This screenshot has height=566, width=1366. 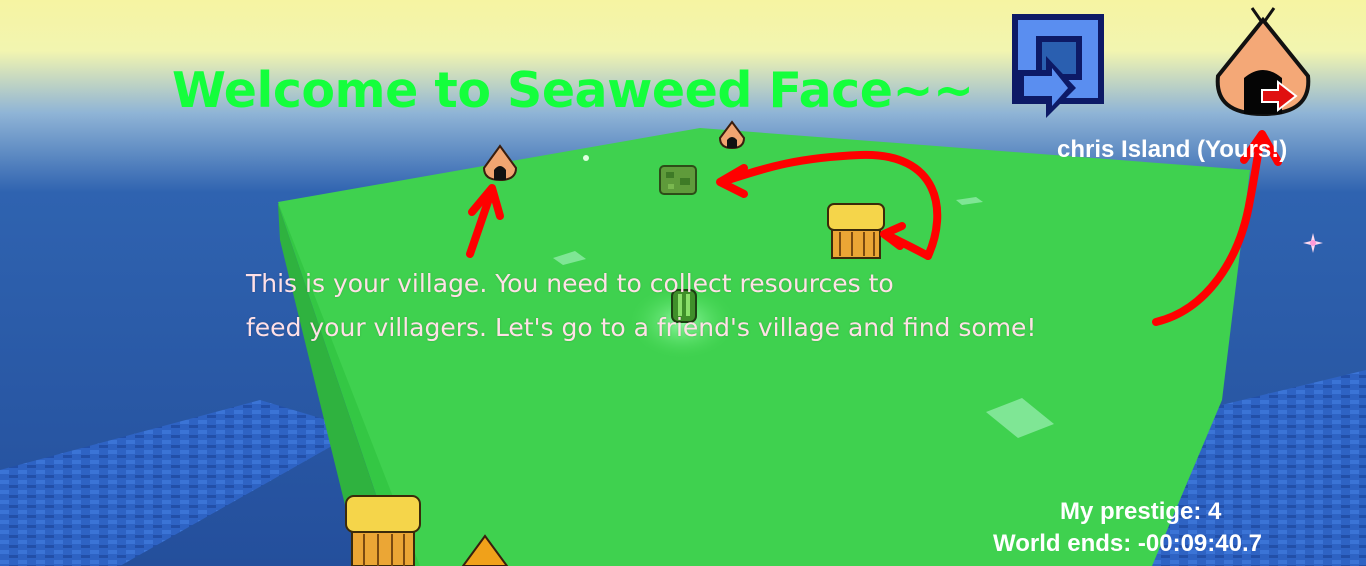 I want to click on back-button, so click(x=1058, y=66).